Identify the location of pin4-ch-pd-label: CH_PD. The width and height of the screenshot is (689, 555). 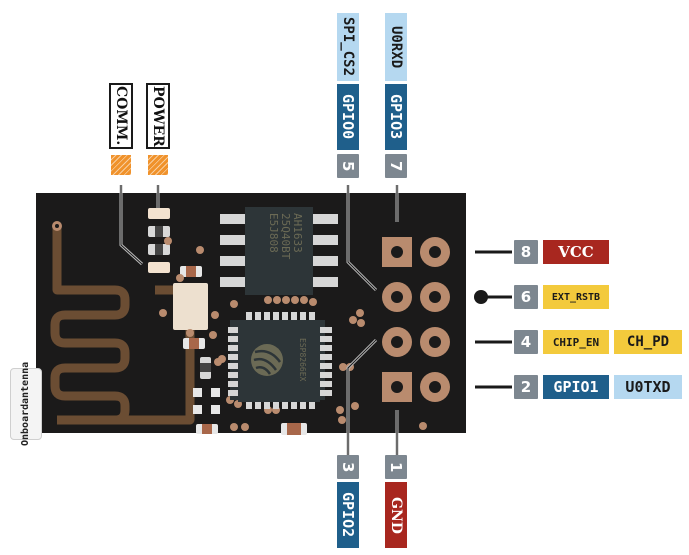
(648, 342).